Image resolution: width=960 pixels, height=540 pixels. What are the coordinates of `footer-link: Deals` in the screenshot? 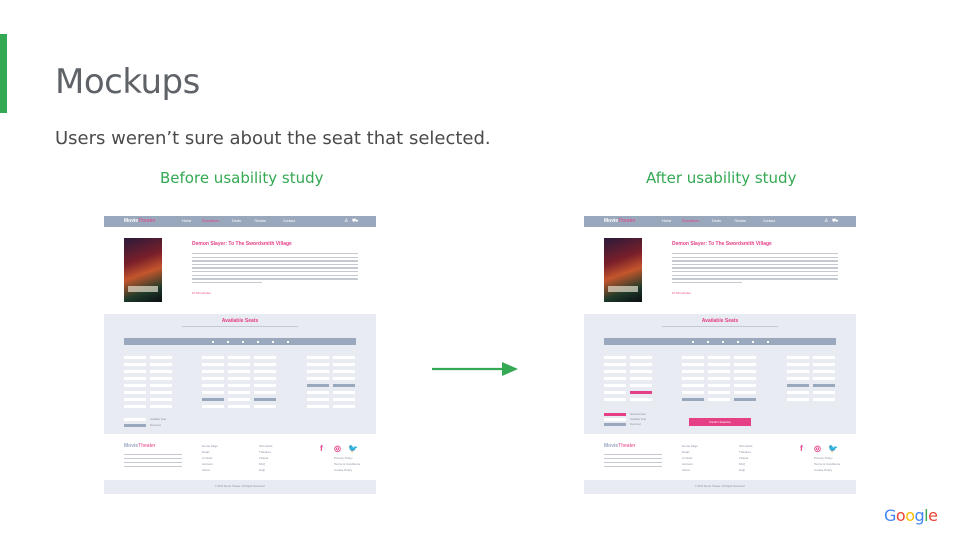 It's located at (686, 452).